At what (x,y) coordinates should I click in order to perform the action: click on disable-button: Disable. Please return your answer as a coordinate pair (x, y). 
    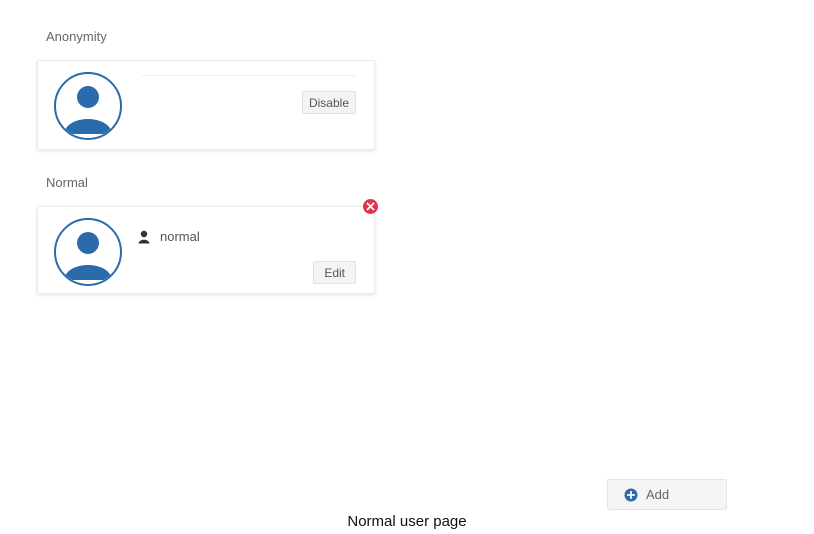
    Looking at the image, I should click on (328, 102).